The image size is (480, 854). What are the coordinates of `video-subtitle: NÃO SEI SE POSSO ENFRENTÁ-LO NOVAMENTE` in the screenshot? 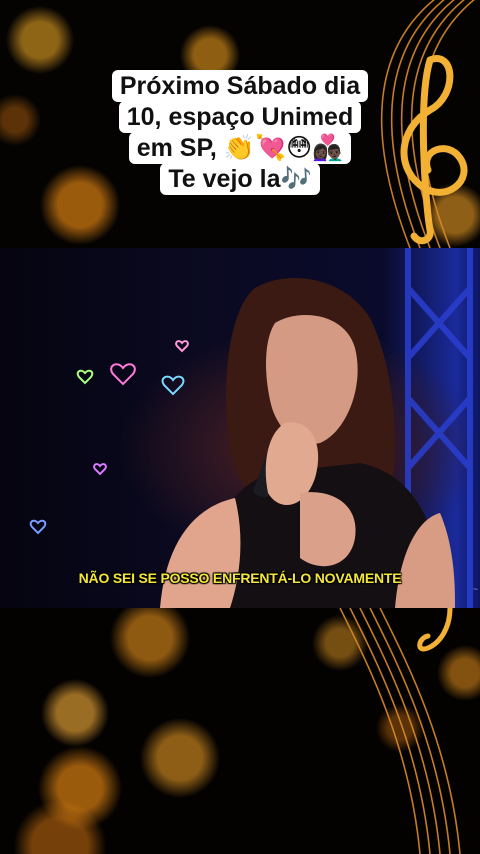 It's located at (240, 578).